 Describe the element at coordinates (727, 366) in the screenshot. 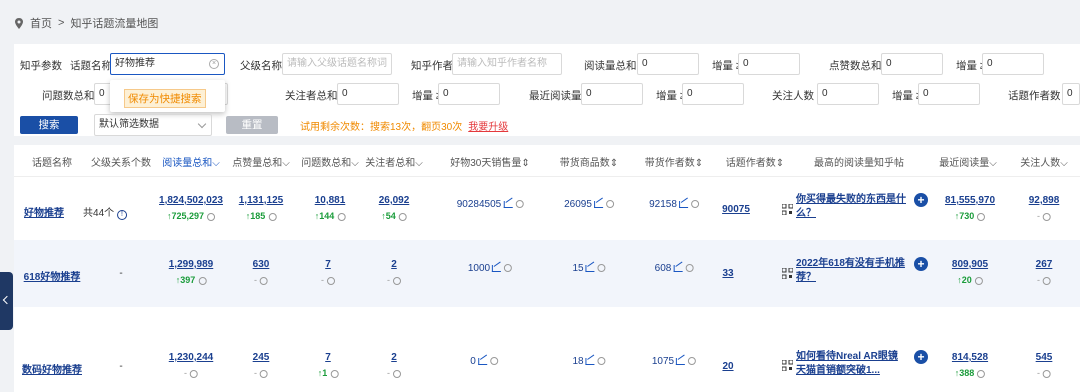

I see `authors-link: 20` at that location.